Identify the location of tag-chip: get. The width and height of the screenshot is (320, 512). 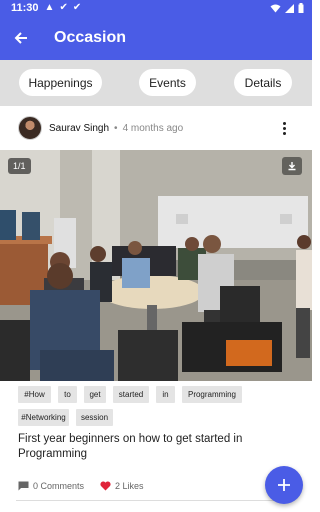
(95, 394).